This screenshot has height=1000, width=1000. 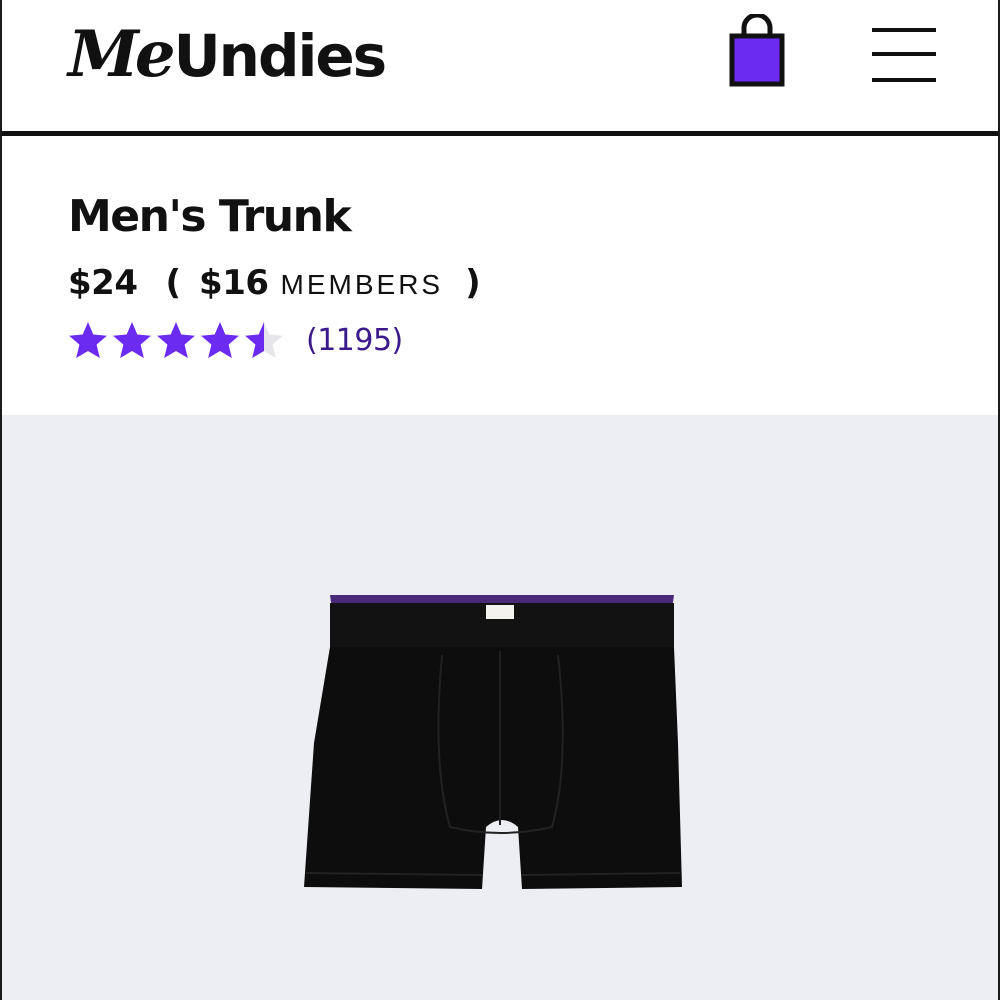 I want to click on rating-row: (1195), so click(x=235, y=341).